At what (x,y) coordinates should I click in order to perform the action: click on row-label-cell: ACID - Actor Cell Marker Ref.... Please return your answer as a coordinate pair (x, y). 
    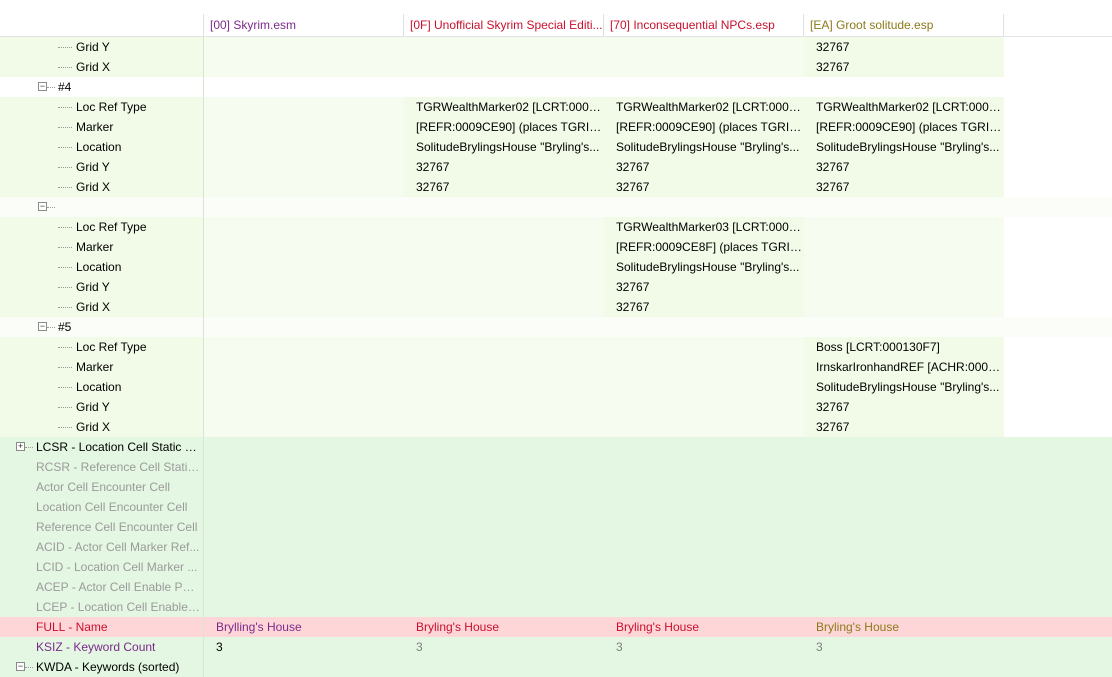
    Looking at the image, I should click on (102, 547).